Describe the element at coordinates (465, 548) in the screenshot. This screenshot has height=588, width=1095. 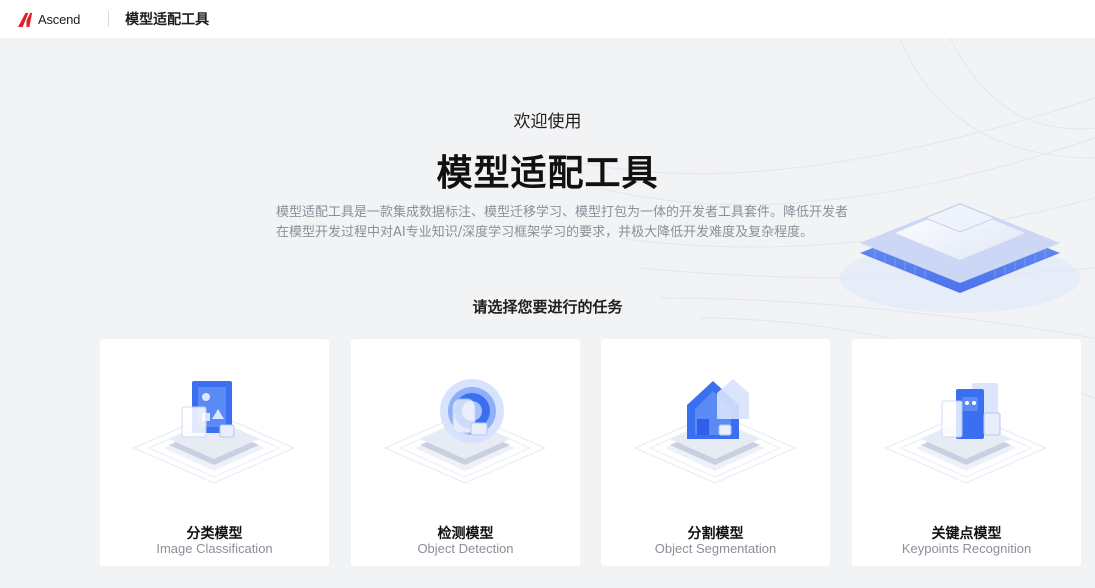
I see `card-subtitle: Object Detection` at that location.